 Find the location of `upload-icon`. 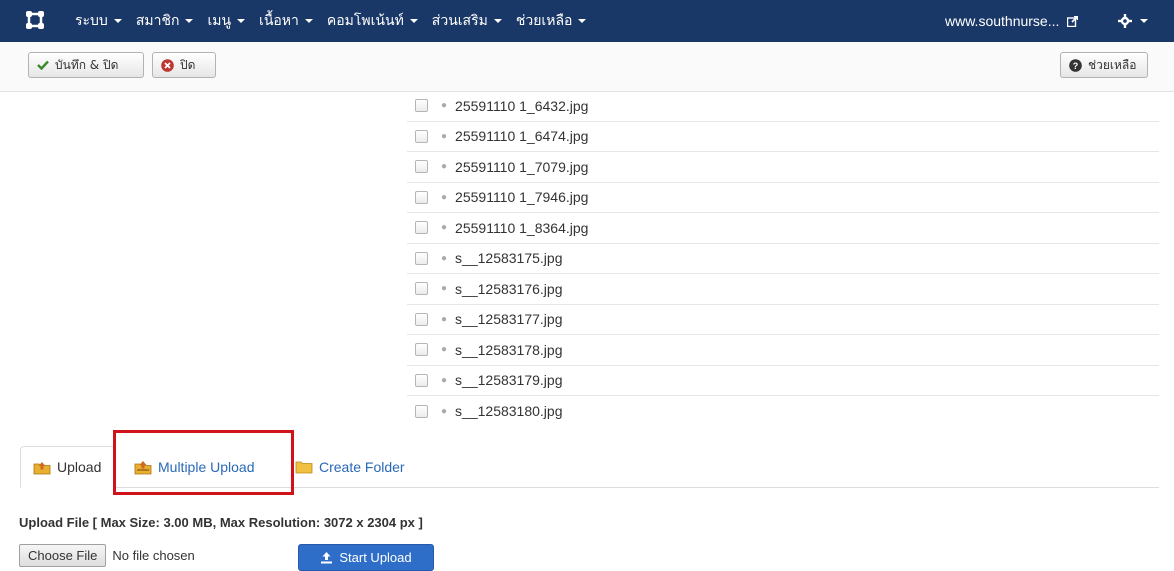

upload-icon is located at coordinates (326, 557).